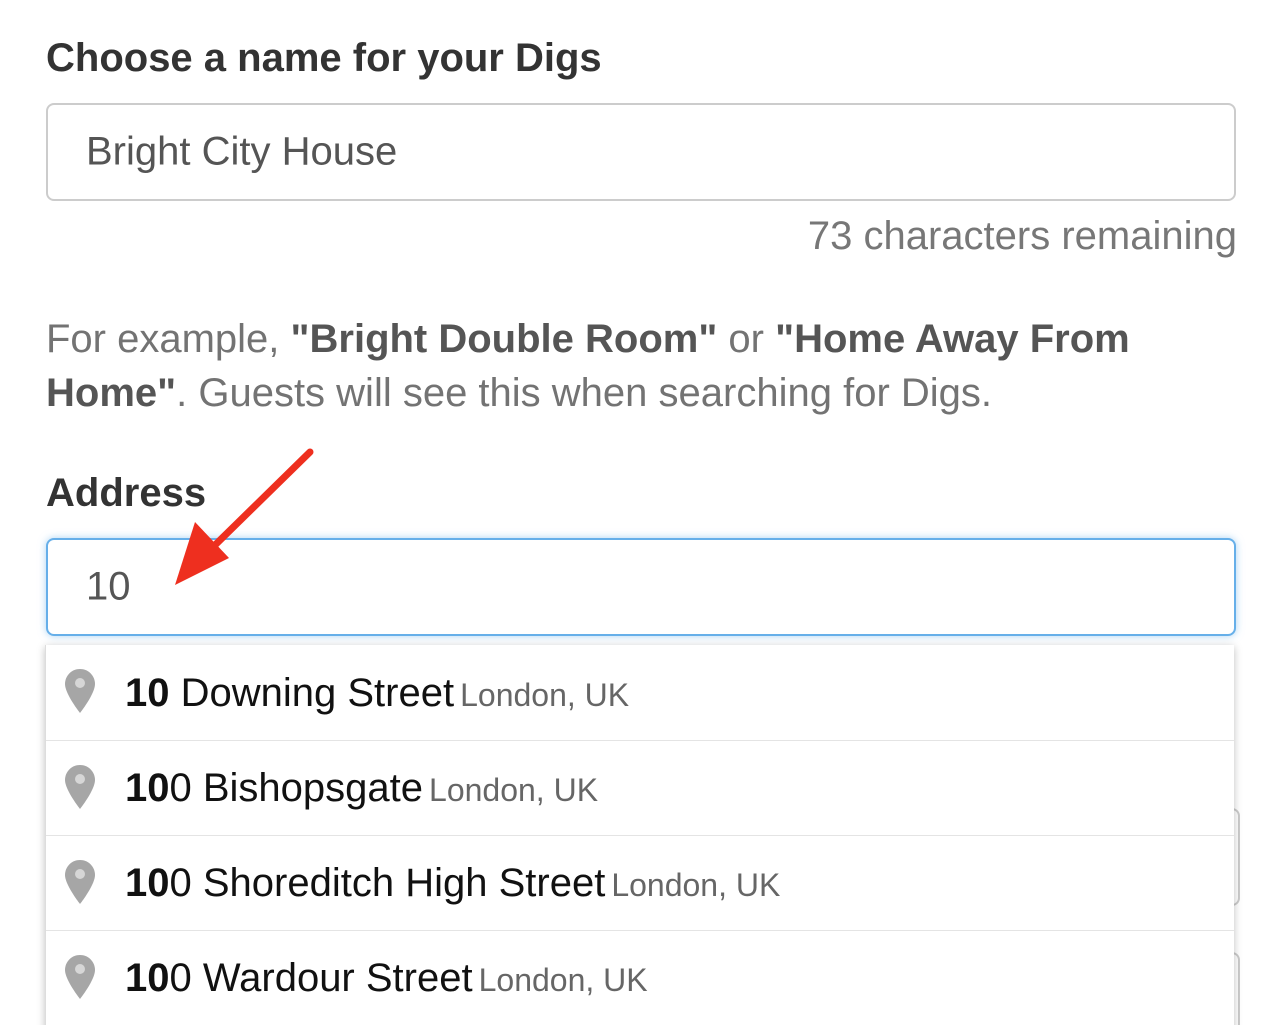 The image size is (1284, 1025). I want to click on suggestion-item: 100 Bishopsgate London, UK, so click(640, 787).